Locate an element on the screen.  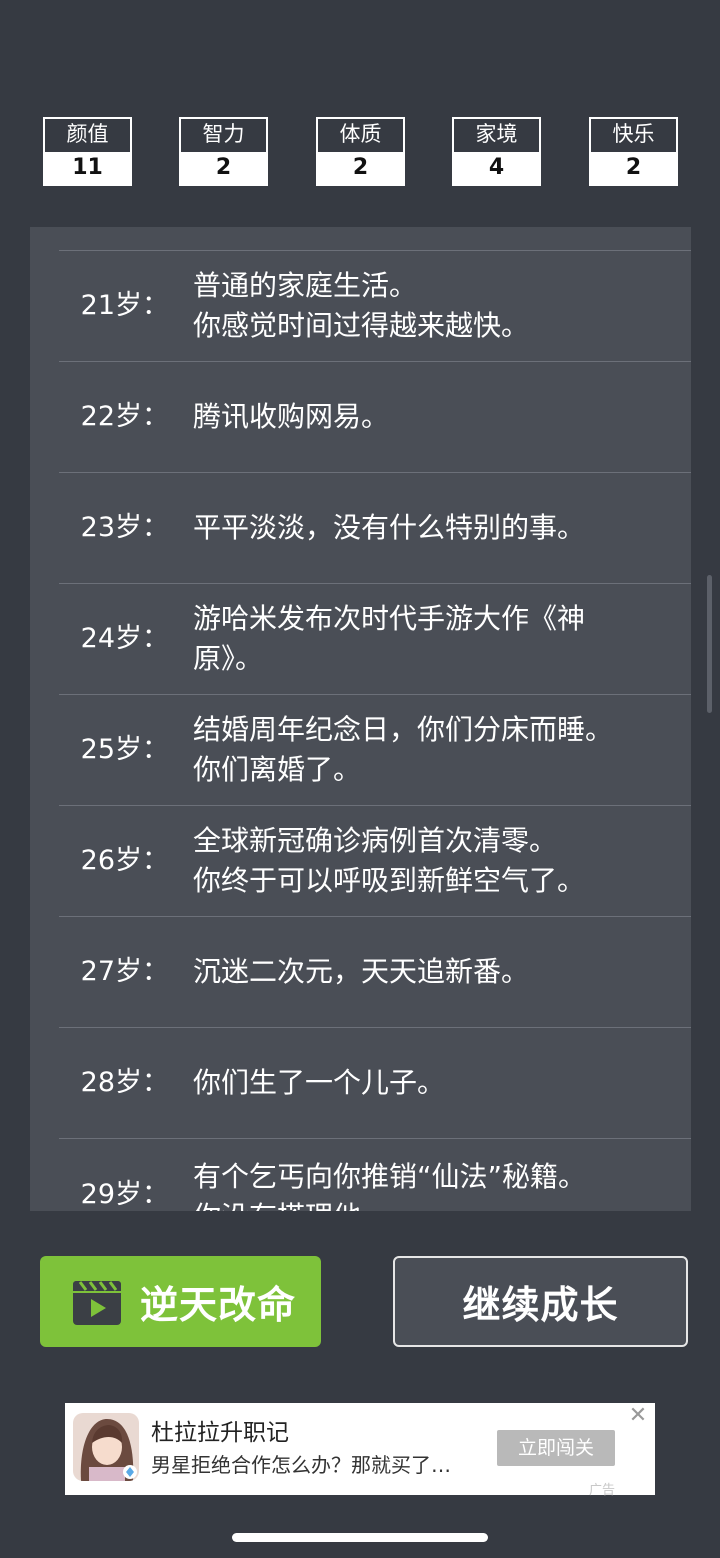
event-age: 21岁： is located at coordinates (124, 305).